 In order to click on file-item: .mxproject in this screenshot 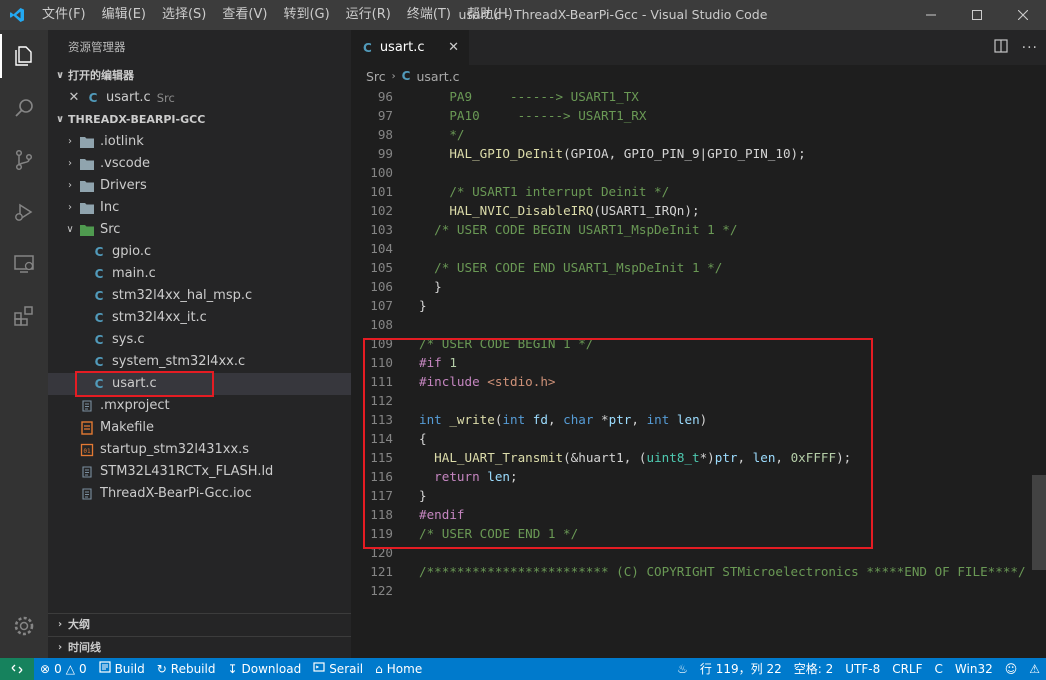, I will do `click(199, 406)`.